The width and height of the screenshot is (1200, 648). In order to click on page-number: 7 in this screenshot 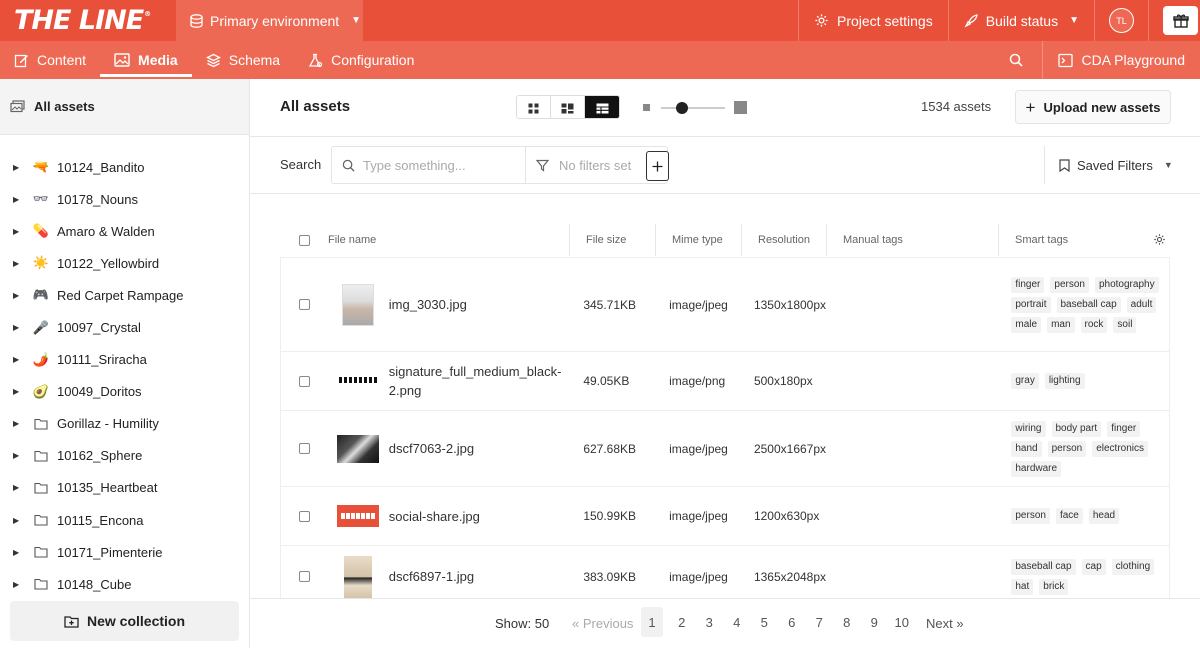, I will do `click(820, 622)`.